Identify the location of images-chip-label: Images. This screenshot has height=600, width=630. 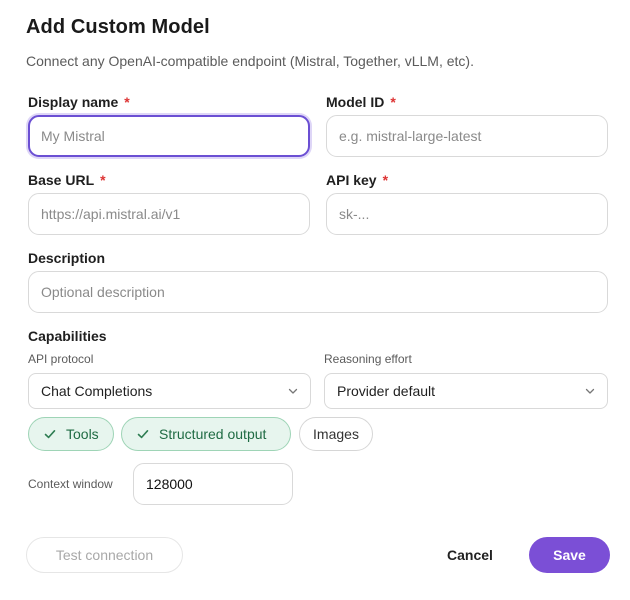
(336, 434).